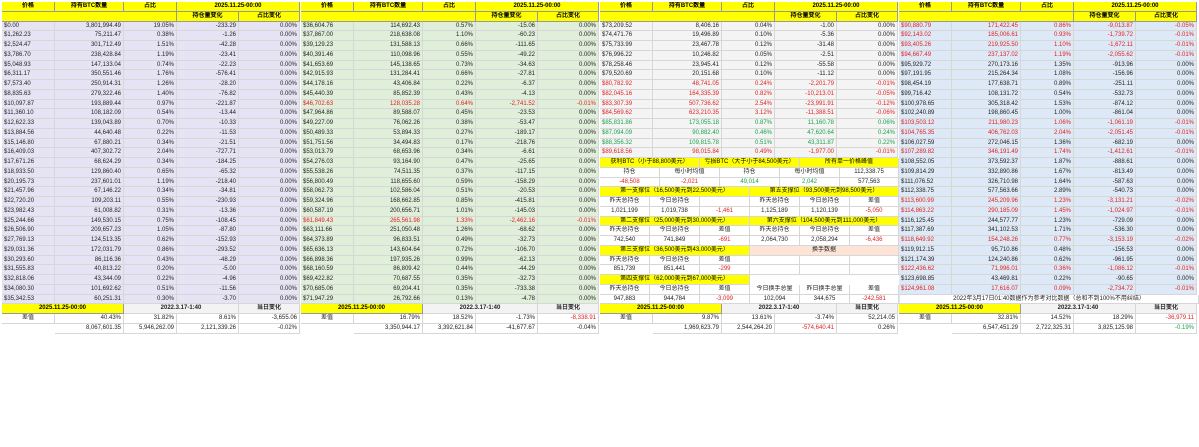  I want to click on summary-cell: 102,094, so click(775, 299).